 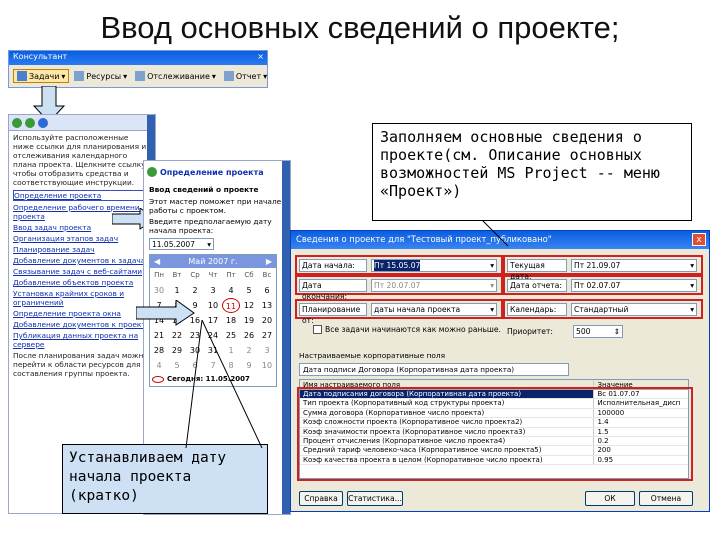 What do you see at coordinates (372, 355) in the screenshot?
I see `custom-fields-label: Настраиваемые корпоративные поля` at bounding box center [372, 355].